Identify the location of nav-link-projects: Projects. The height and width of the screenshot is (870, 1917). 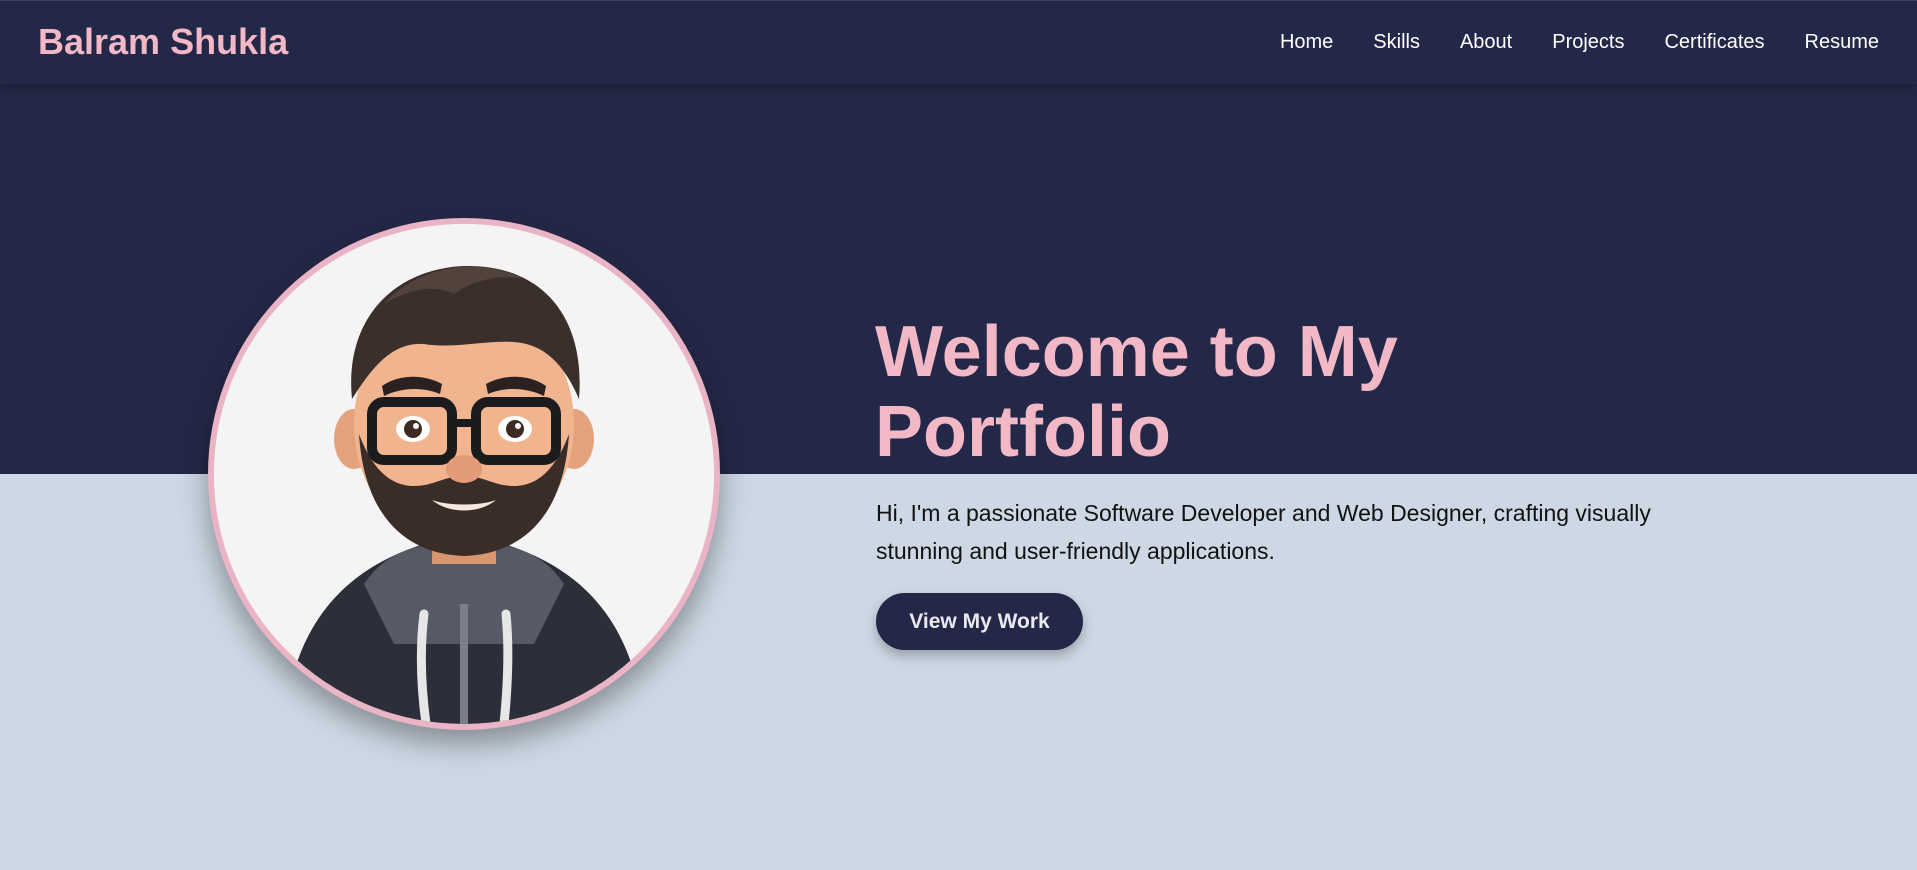
(1588, 42).